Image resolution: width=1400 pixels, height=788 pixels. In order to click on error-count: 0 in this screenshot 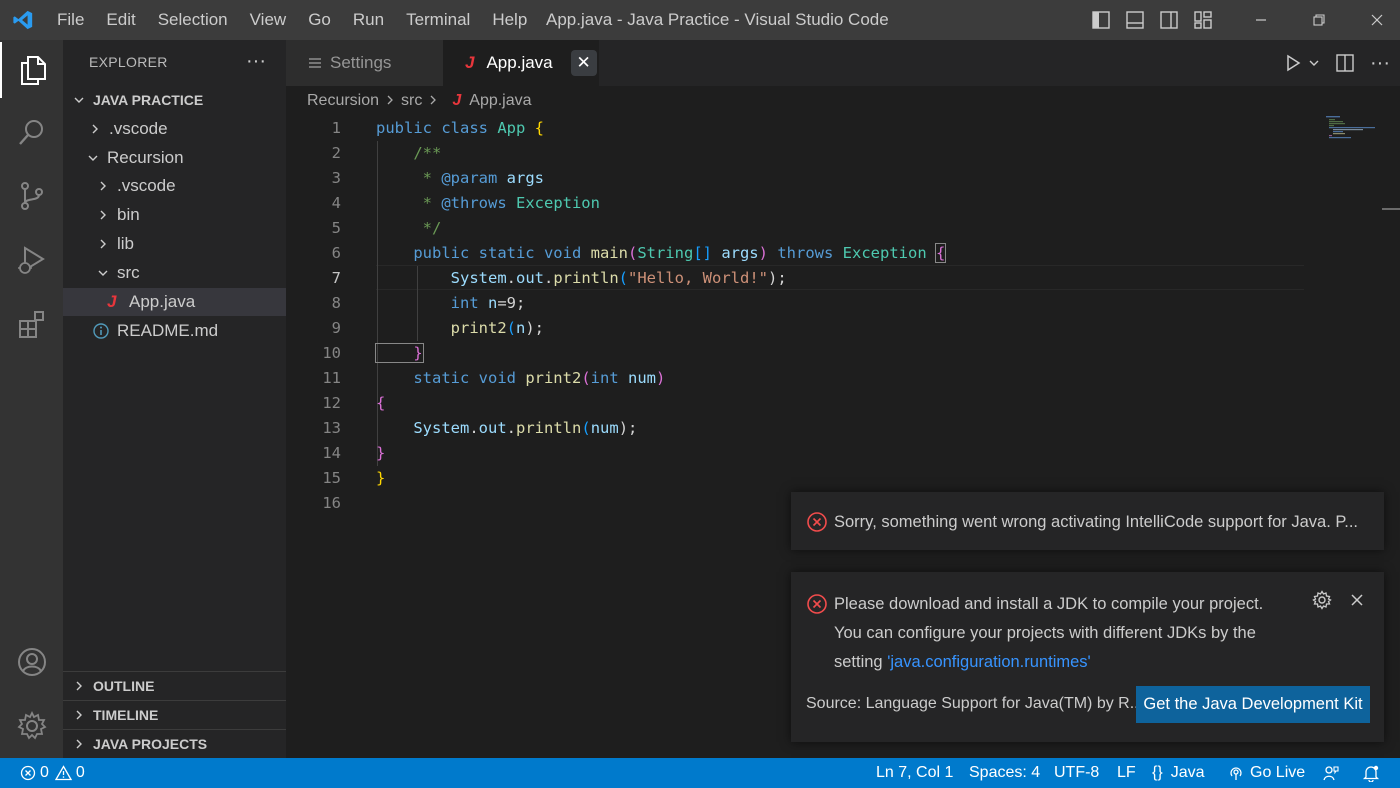, I will do `click(44, 772)`.